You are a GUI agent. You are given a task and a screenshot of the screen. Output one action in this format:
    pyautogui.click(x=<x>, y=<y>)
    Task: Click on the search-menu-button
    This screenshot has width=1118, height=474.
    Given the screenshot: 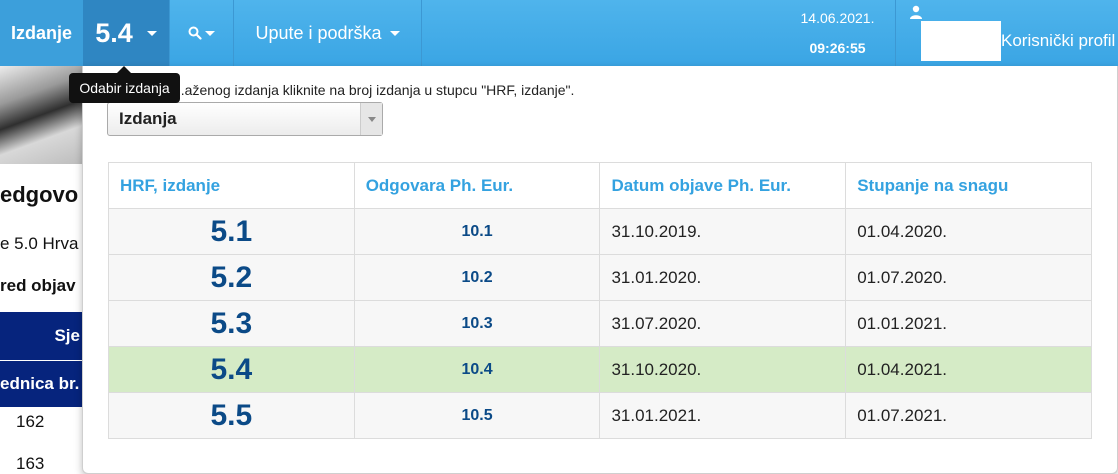 What is the action you would take?
    pyautogui.click(x=201, y=33)
    